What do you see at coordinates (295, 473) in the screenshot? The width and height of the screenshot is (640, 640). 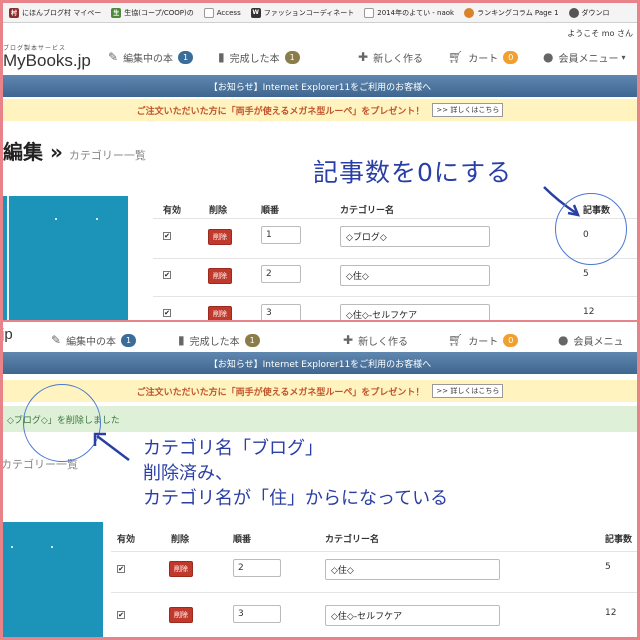 I see `annotation-deleted-note: カテゴリ名「ブログ」 削除済み、 カテゴリ名が「住」からになっている` at bounding box center [295, 473].